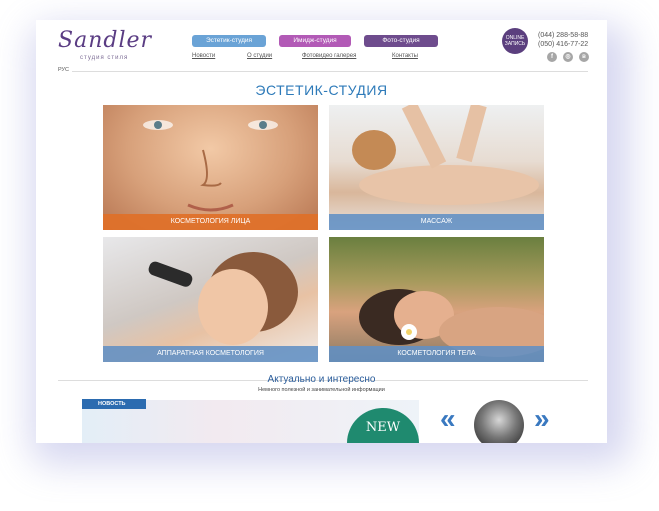 This screenshot has height=511, width=659. I want to click on nav-link-about: О студии, so click(259, 56).